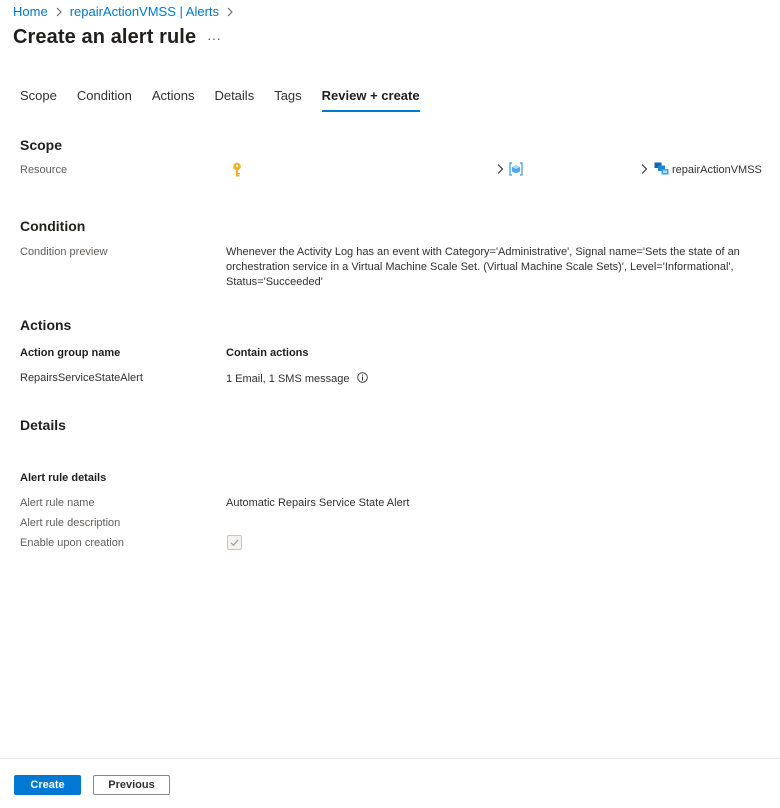  I want to click on tab-scope: Scope, so click(38, 99).